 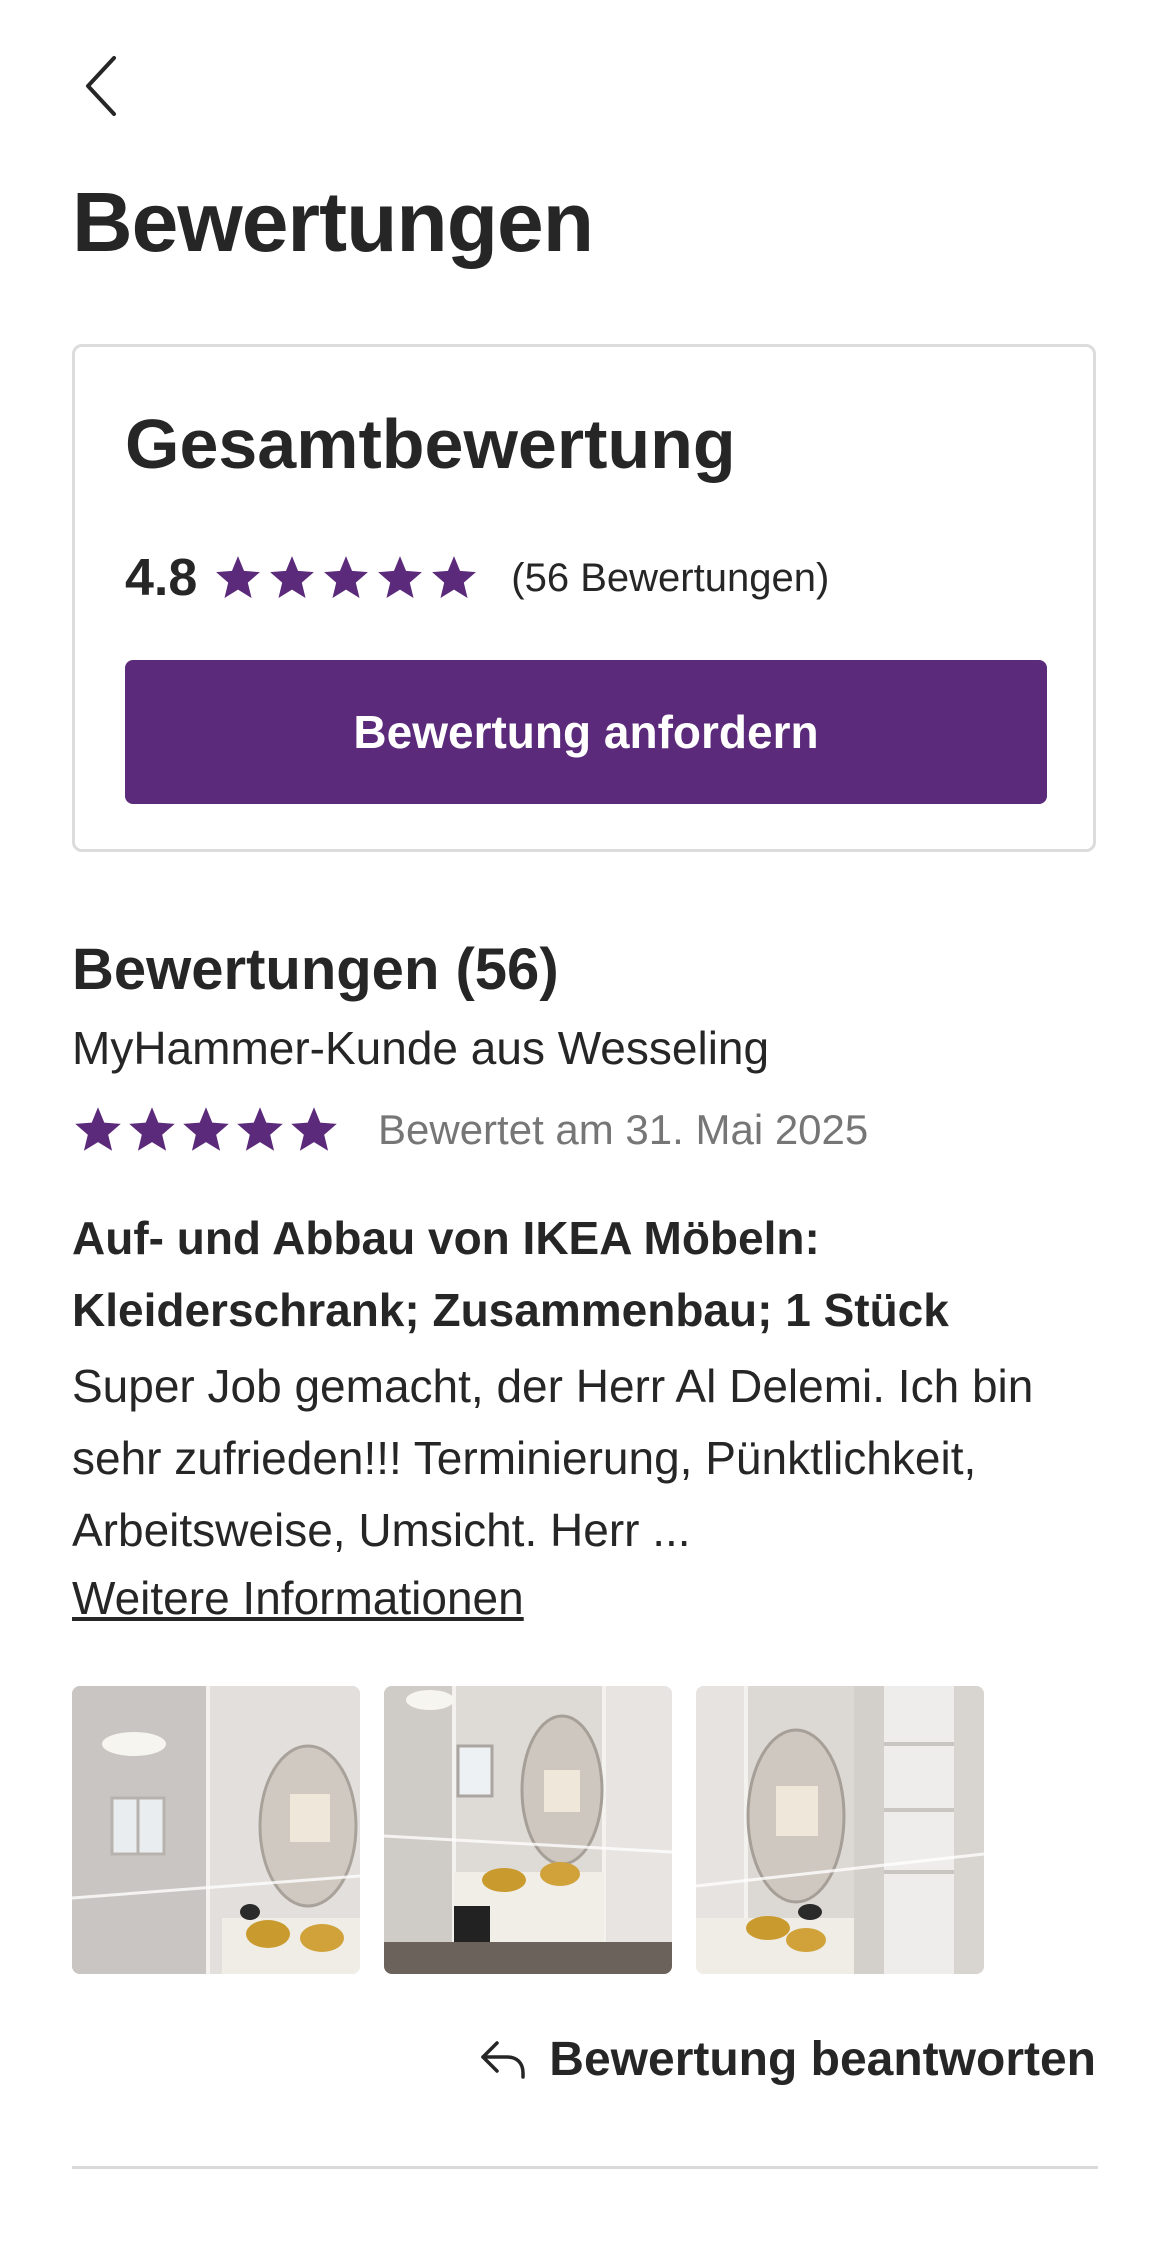 What do you see at coordinates (315, 969) in the screenshot?
I see `reviews-heading: Bewertungen (56)` at bounding box center [315, 969].